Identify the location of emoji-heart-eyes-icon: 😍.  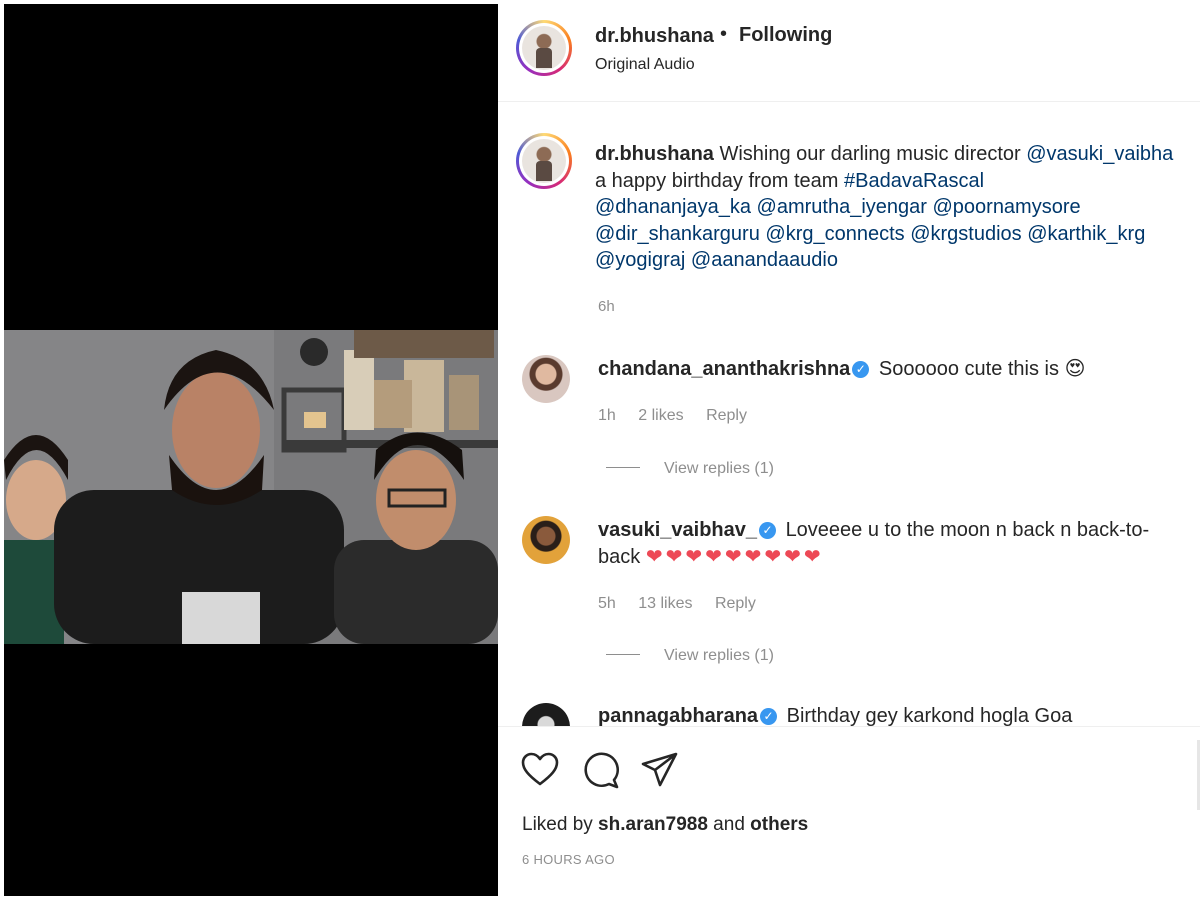
(1075, 369).